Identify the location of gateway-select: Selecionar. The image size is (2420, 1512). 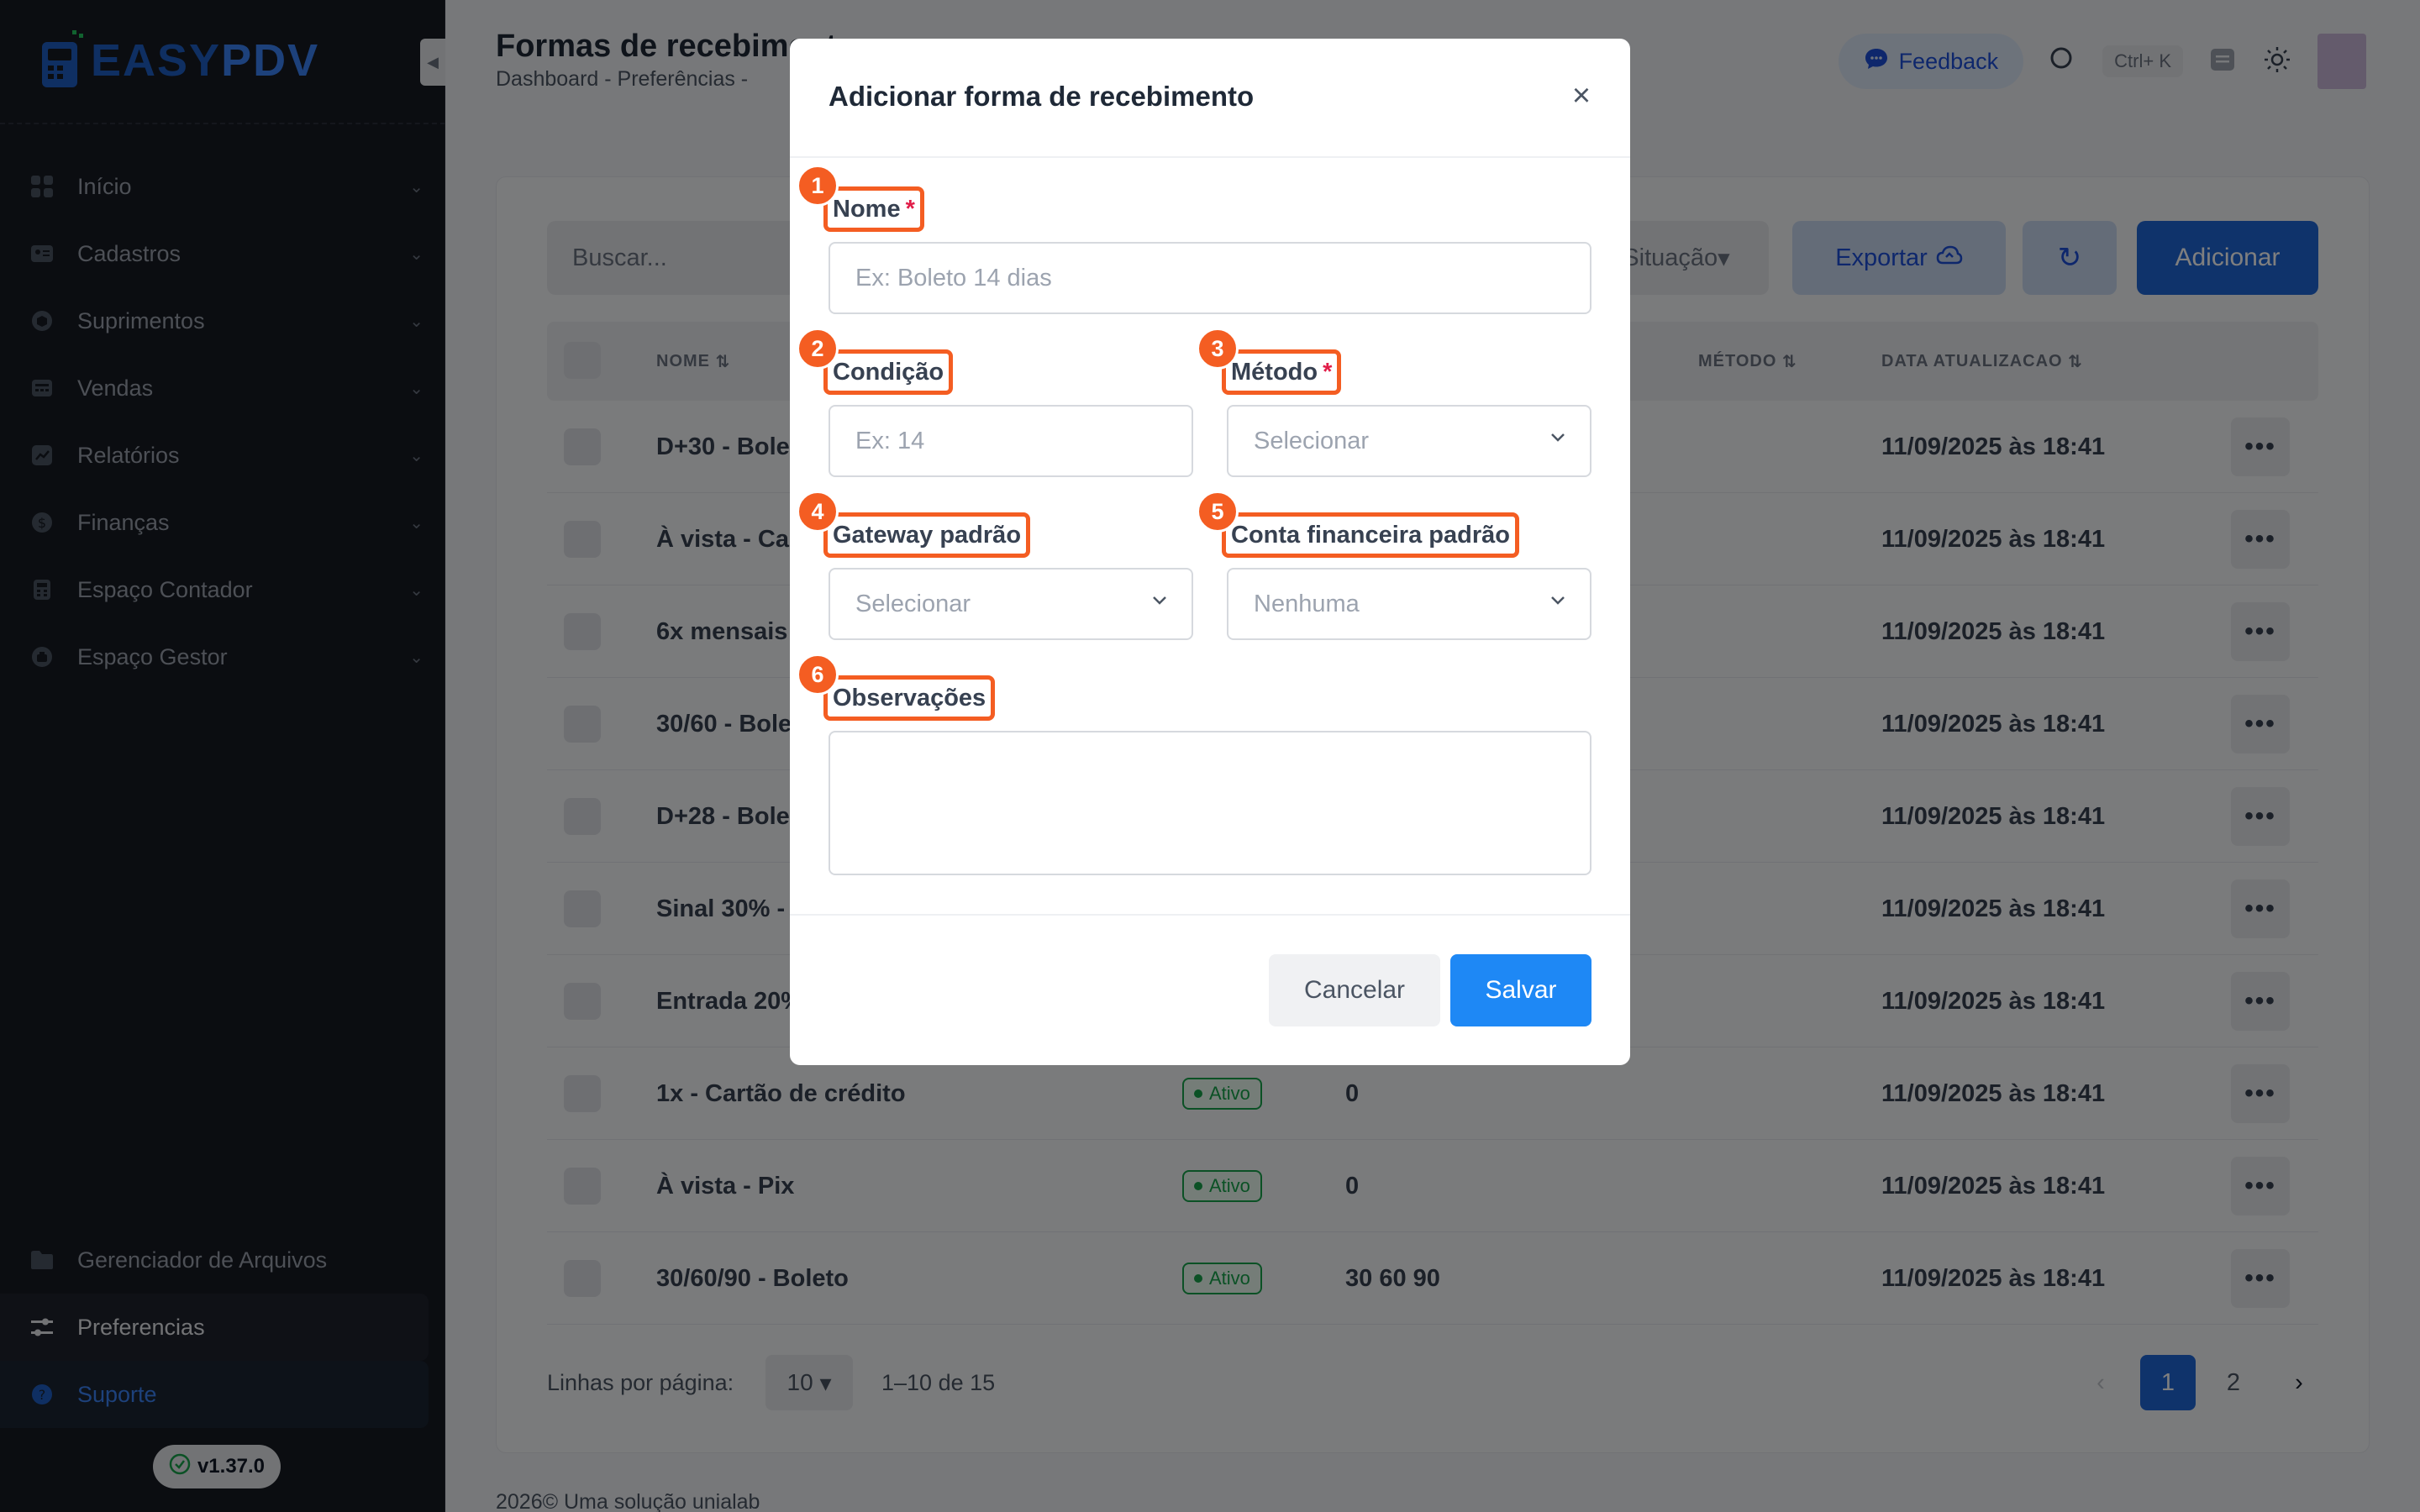
(1011, 604).